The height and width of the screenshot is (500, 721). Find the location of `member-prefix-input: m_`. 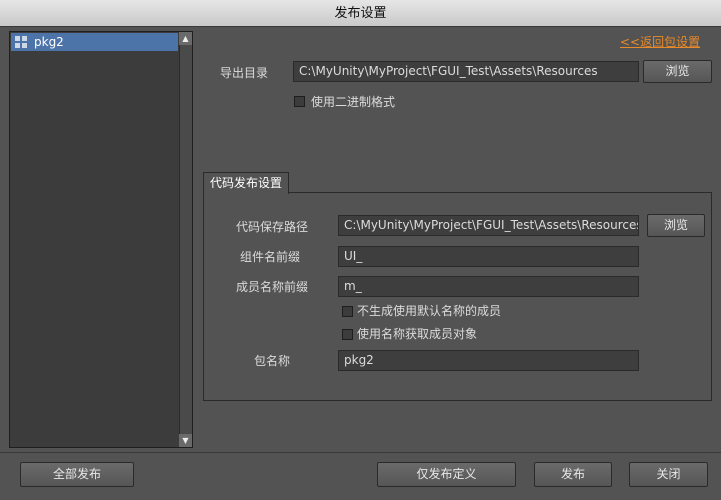

member-prefix-input: m_ is located at coordinates (488, 286).